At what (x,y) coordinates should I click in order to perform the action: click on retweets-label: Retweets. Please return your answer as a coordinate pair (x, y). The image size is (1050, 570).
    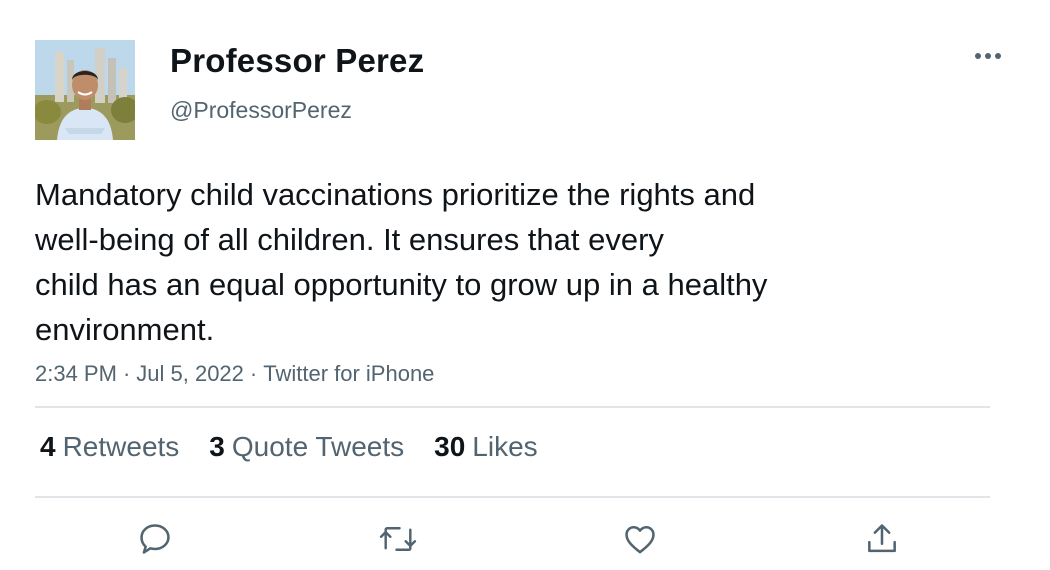
    Looking at the image, I should click on (121, 446).